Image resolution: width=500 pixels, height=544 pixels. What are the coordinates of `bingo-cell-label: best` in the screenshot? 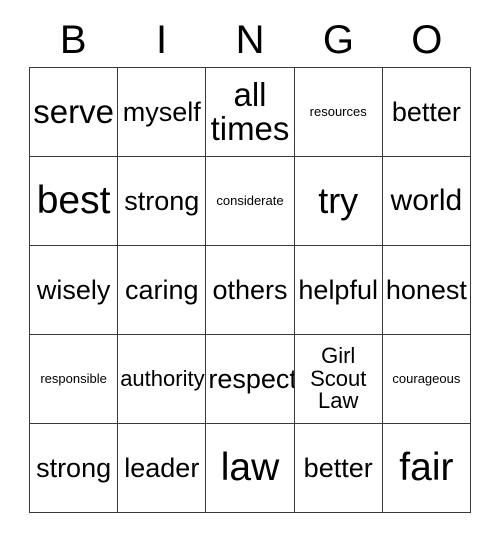 It's located at (73, 200).